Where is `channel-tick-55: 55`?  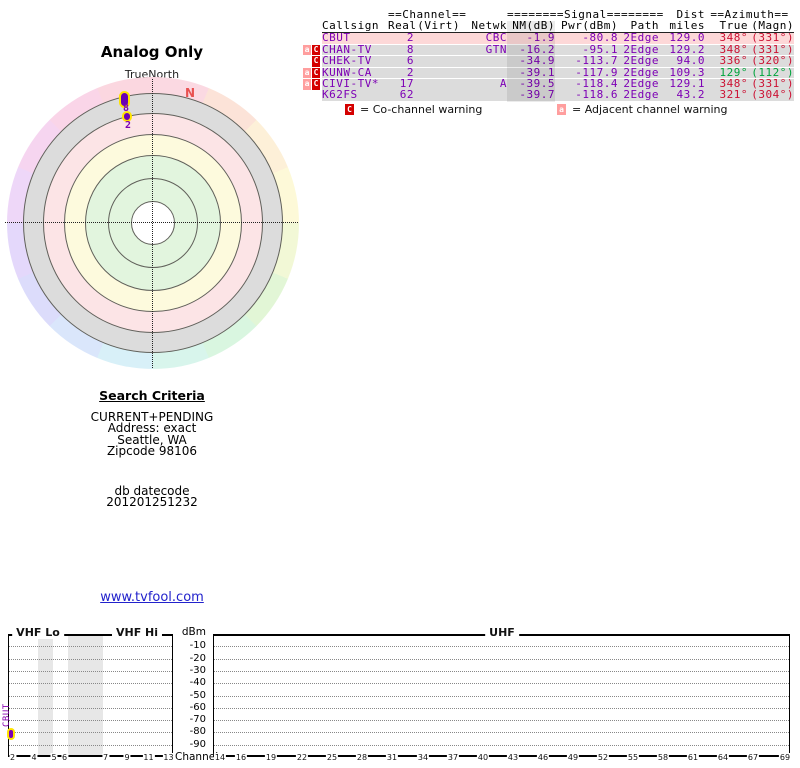 channel-tick-55: 55 is located at coordinates (633, 757).